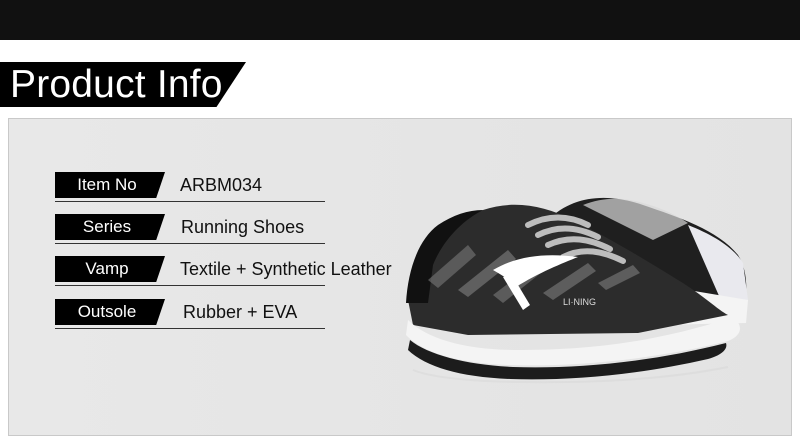 The image size is (800, 448). What do you see at coordinates (243, 227) in the screenshot?
I see `spec-value: Running Shoes` at bounding box center [243, 227].